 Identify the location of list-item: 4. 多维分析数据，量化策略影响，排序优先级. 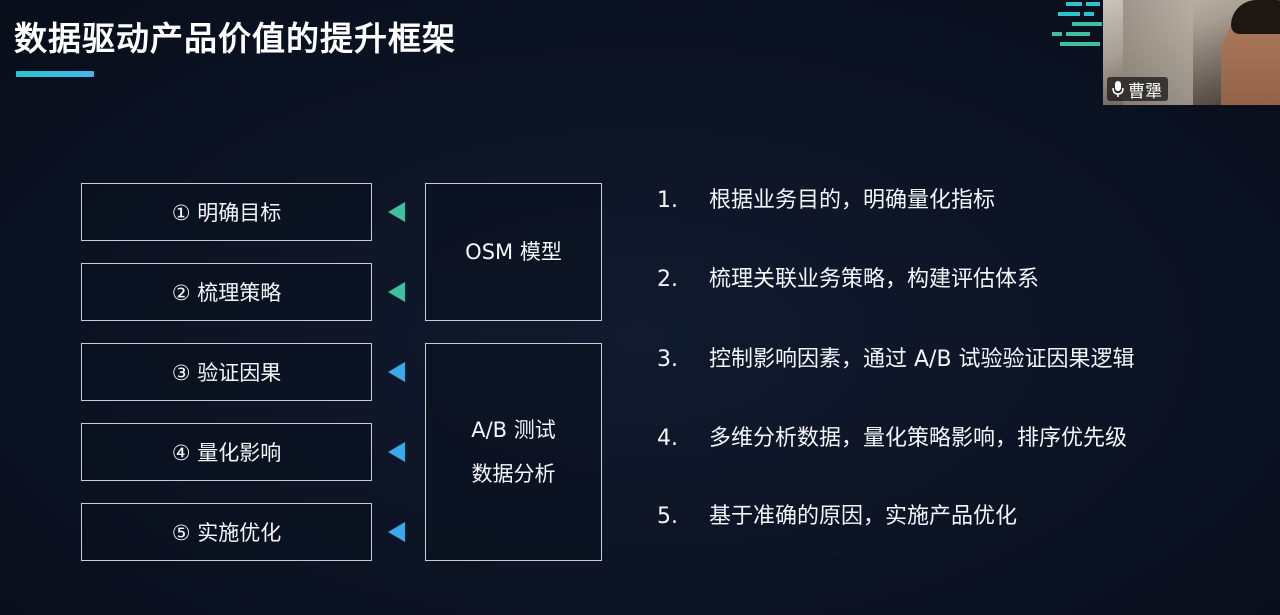
(892, 436).